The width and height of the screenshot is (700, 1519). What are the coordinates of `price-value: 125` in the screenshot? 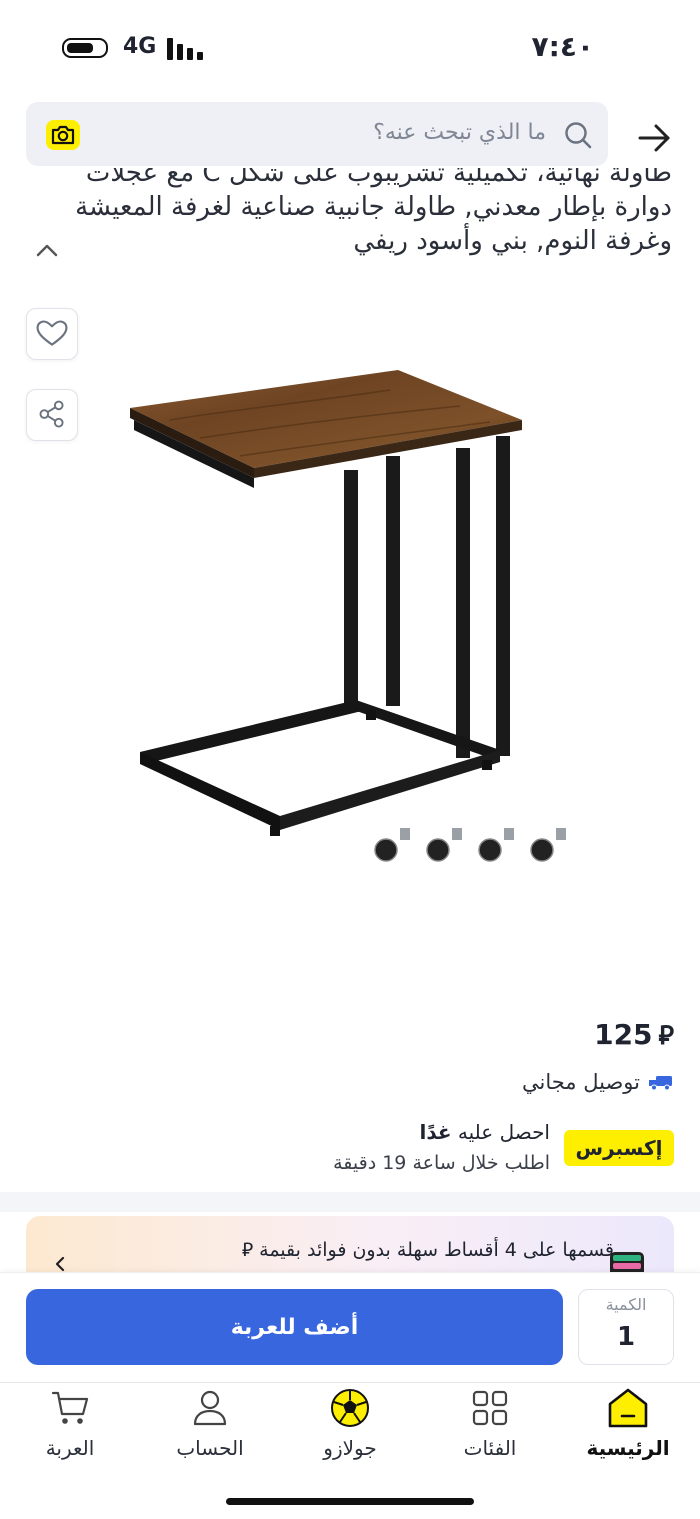 It's located at (623, 1034).